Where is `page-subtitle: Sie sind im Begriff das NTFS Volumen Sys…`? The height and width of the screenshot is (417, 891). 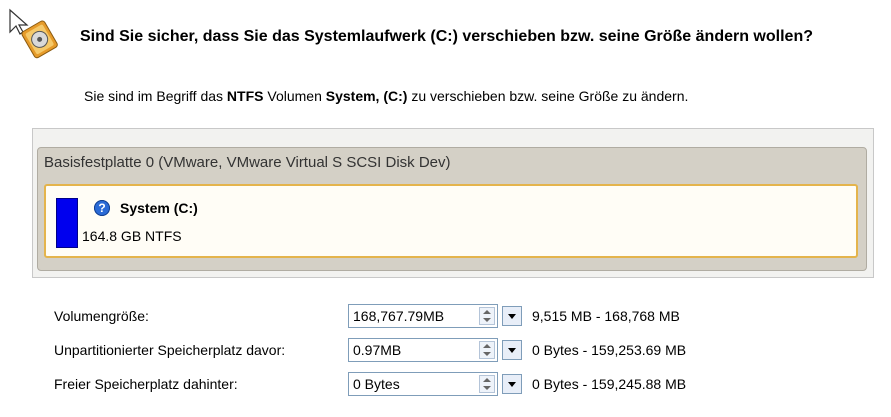 page-subtitle: Sie sind im Begriff das NTFS Volumen Sys… is located at coordinates (484, 96).